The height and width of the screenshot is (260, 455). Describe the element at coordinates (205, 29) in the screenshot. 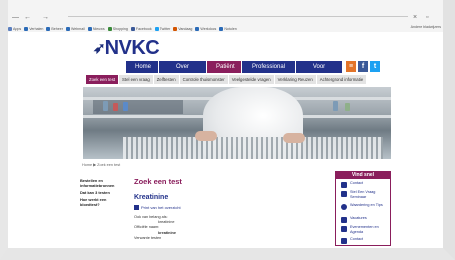

I see `bookmark: Werkdocs` at that location.